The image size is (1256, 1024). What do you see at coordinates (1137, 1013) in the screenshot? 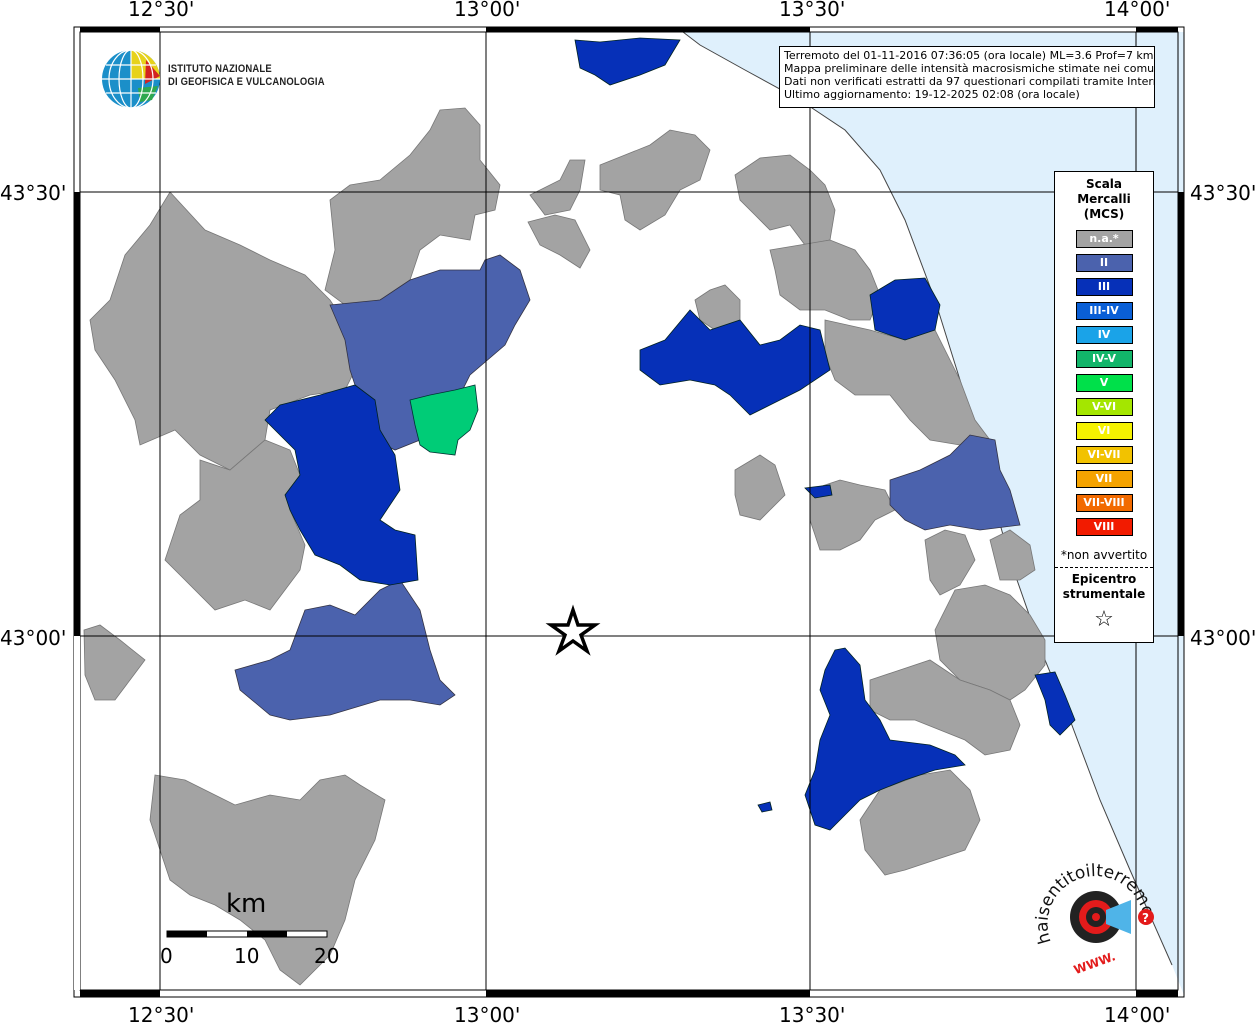
I see `lon-label-bottom-4: 14°00'` at bounding box center [1137, 1013].